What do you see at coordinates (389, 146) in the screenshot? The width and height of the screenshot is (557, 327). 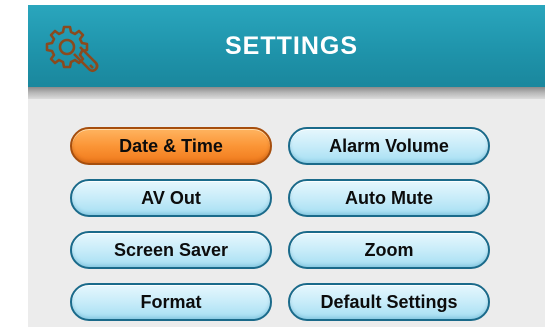 I see `alarm-volume-button: Alarm Volume` at bounding box center [389, 146].